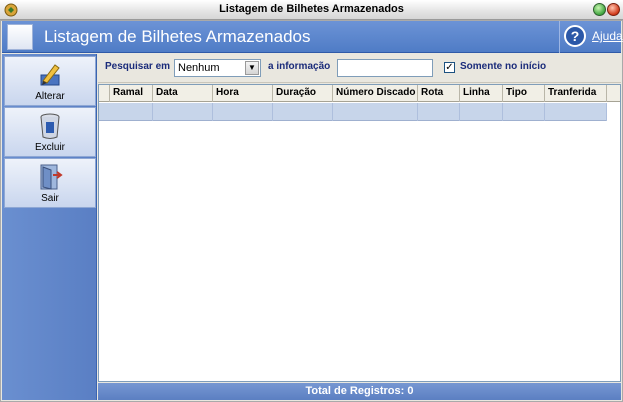 The height and width of the screenshot is (402, 623). What do you see at coordinates (50, 96) in the screenshot?
I see `sidebar-item-label: Alterar` at bounding box center [50, 96].